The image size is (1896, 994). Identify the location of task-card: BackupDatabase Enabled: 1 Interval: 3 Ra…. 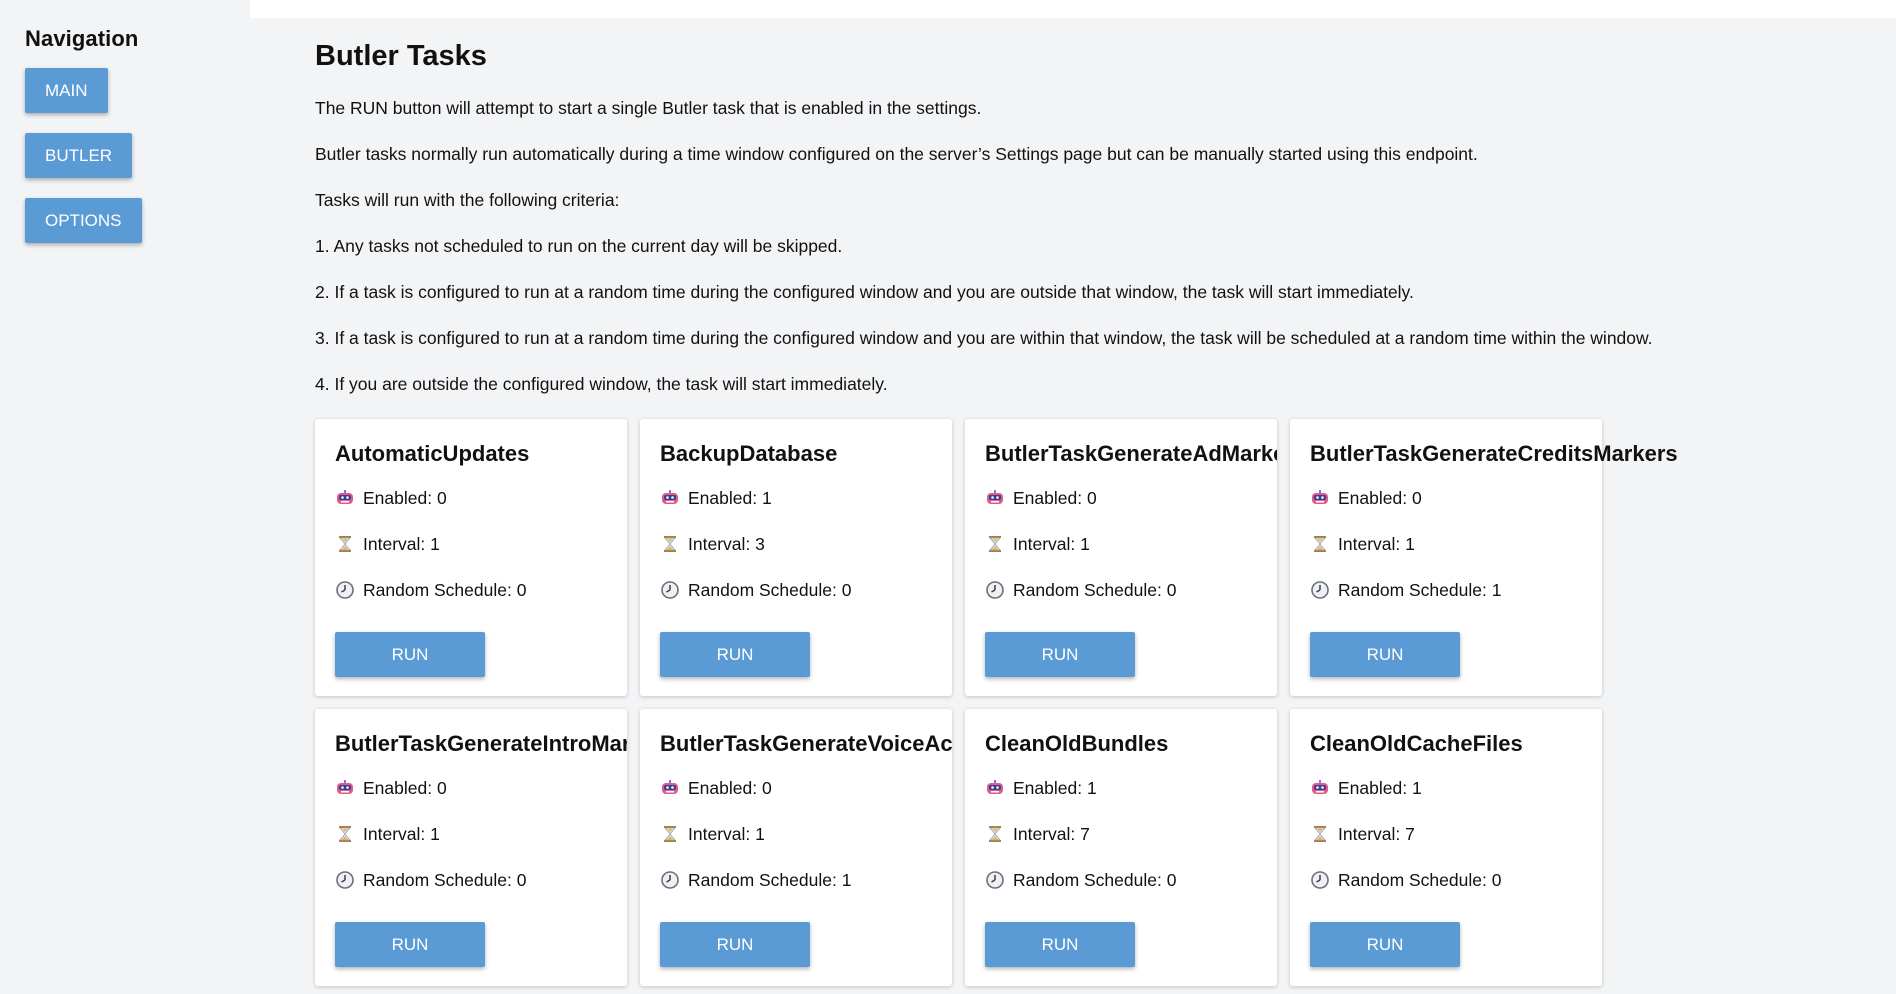
(796, 557).